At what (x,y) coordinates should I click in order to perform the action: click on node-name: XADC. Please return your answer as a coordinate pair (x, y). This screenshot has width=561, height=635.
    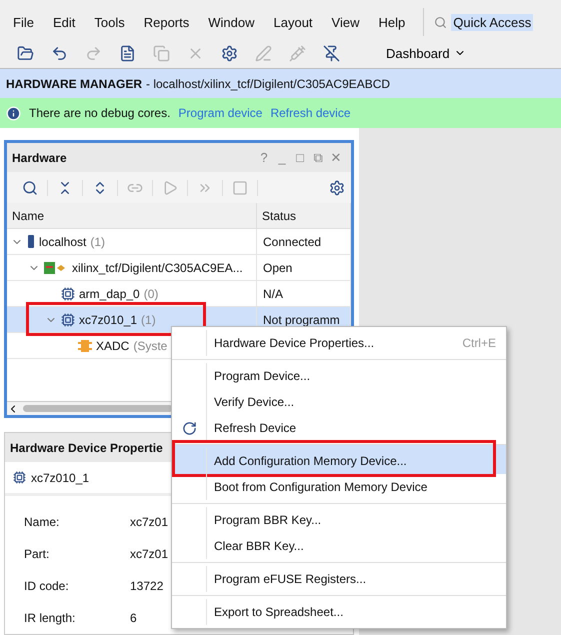
    Looking at the image, I should click on (113, 345).